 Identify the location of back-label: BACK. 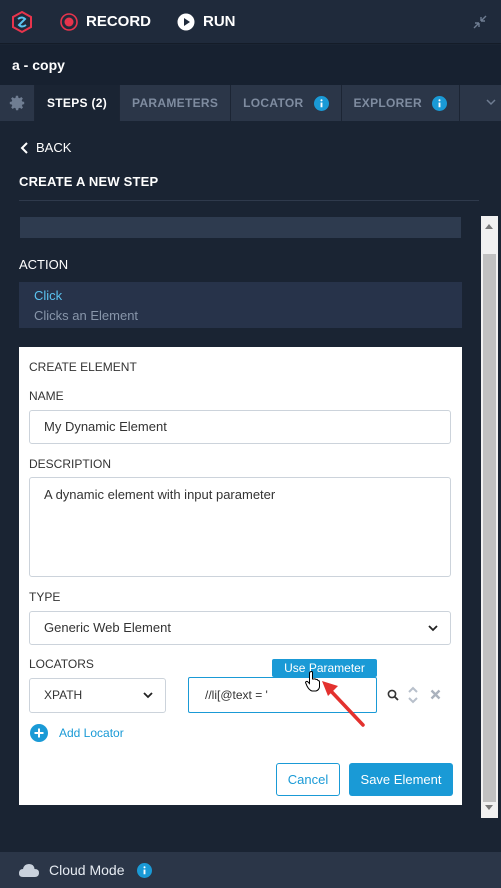
(54, 147).